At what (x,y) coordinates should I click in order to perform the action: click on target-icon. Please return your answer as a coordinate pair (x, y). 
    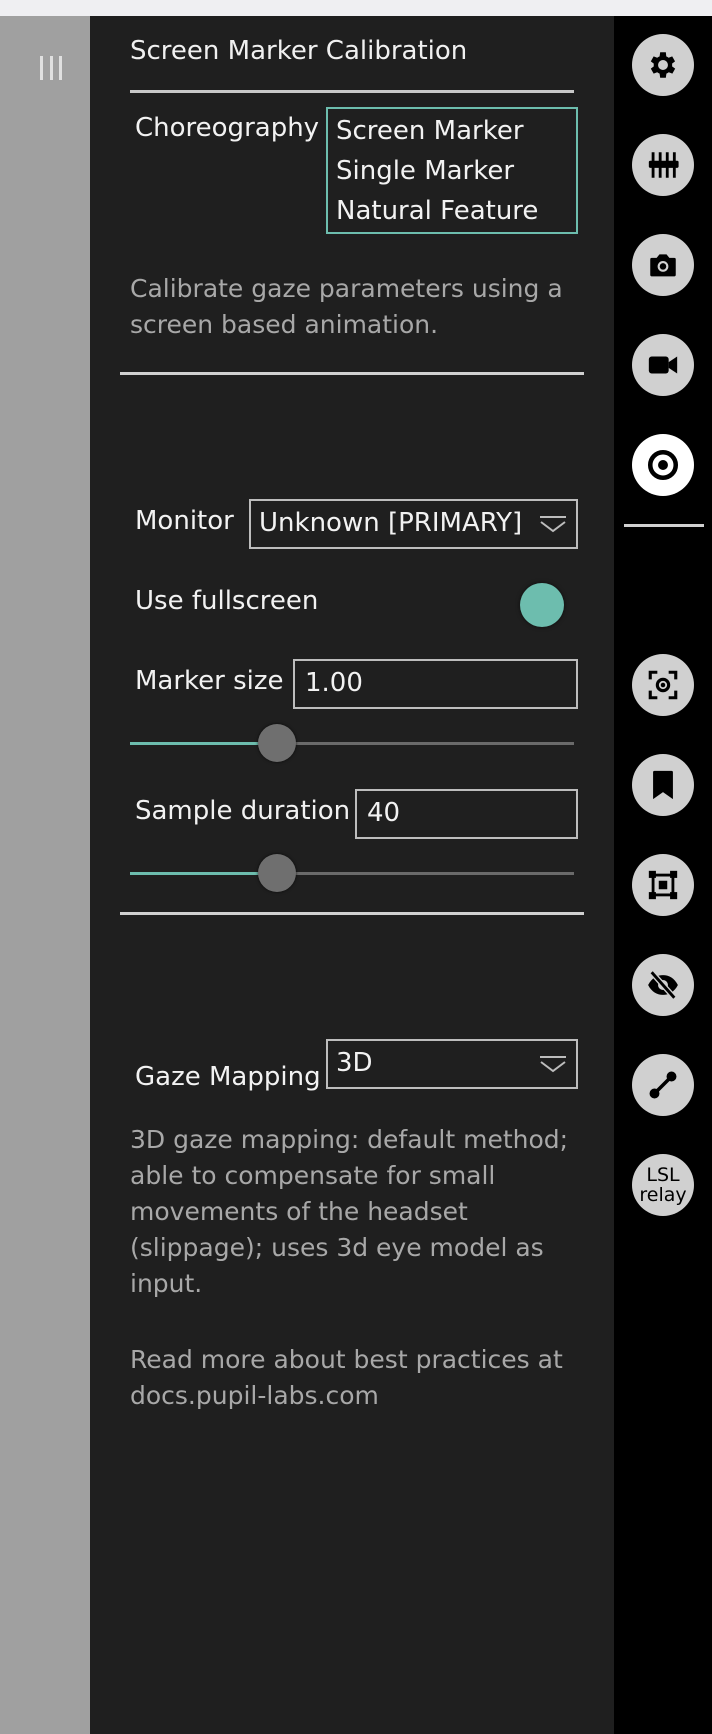
    Looking at the image, I should click on (663, 465).